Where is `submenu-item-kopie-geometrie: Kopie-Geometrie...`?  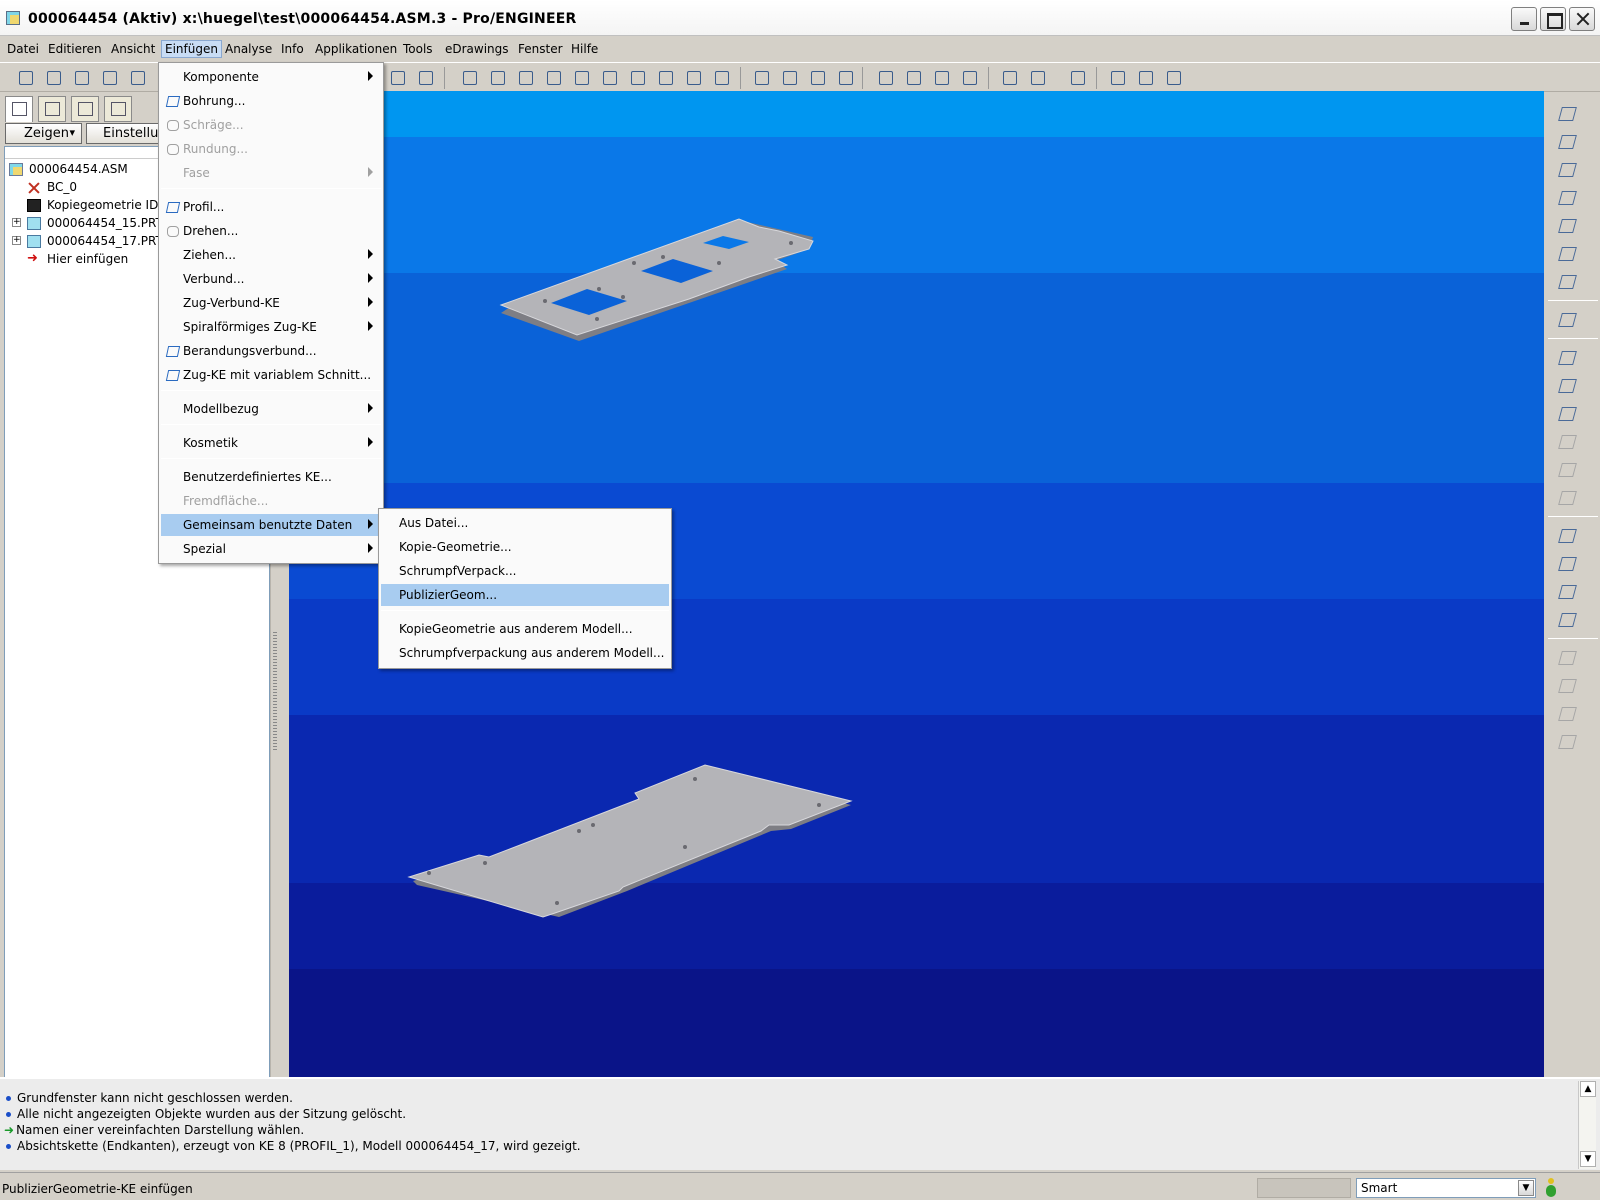 submenu-item-kopie-geometrie: Kopie-Geometrie... is located at coordinates (525, 547).